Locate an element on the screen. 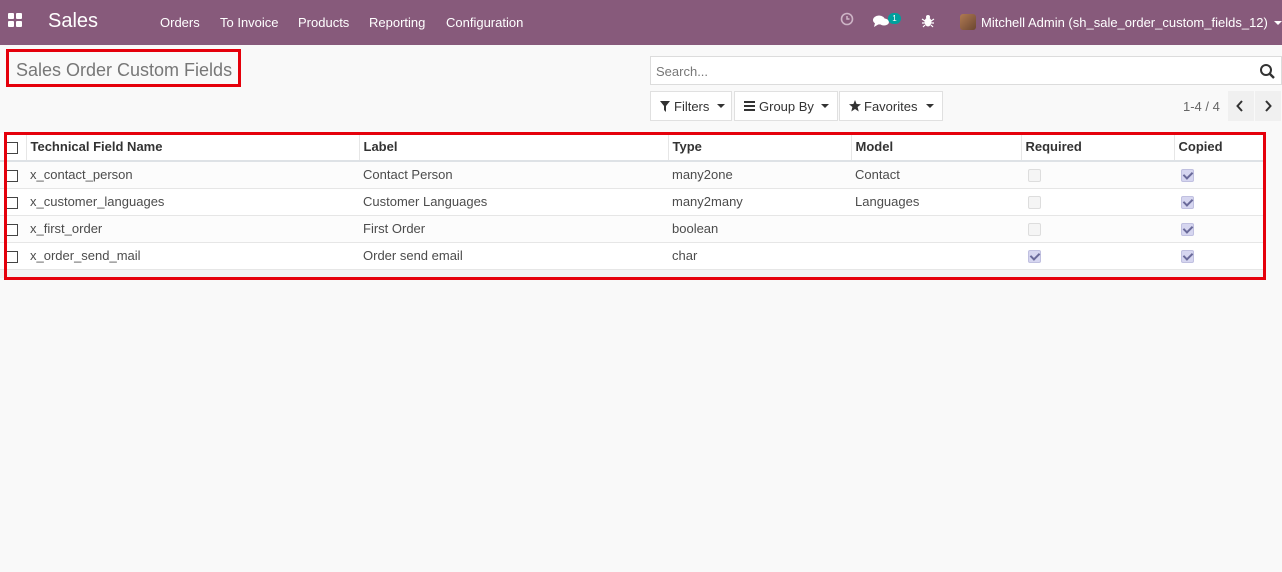  pager-previous-button is located at coordinates (1241, 106).